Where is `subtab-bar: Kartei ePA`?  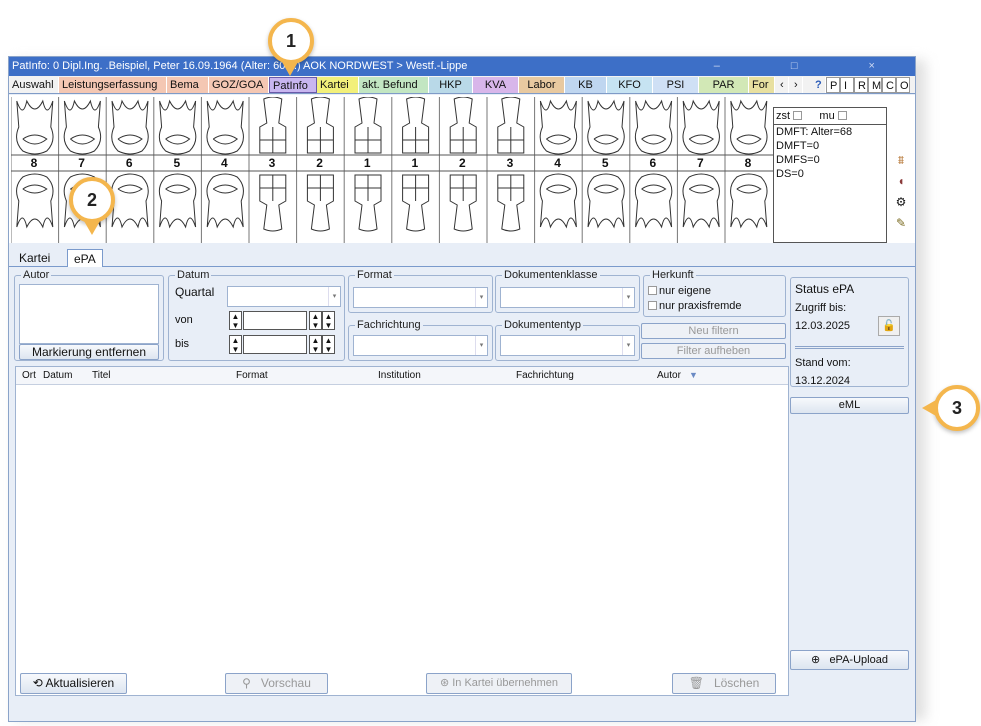
subtab-bar: Kartei ePA is located at coordinates (462, 257).